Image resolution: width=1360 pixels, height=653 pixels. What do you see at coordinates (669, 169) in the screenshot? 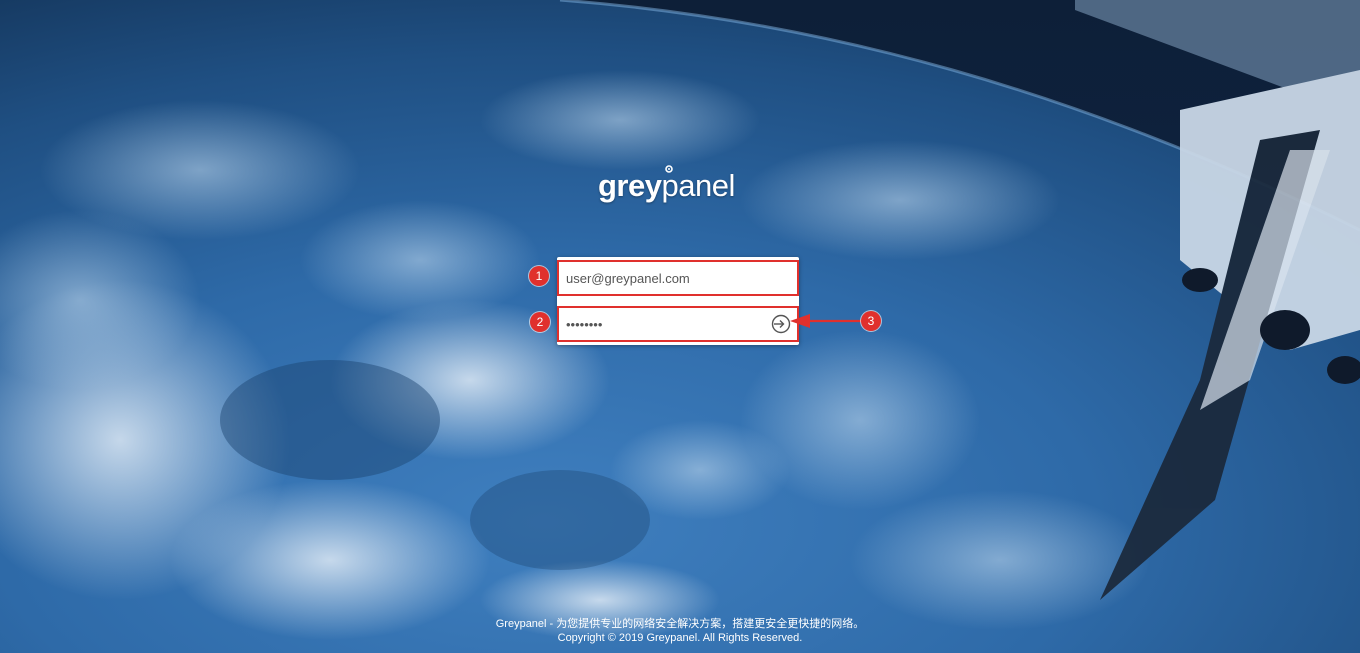
I see `gear-icon` at bounding box center [669, 169].